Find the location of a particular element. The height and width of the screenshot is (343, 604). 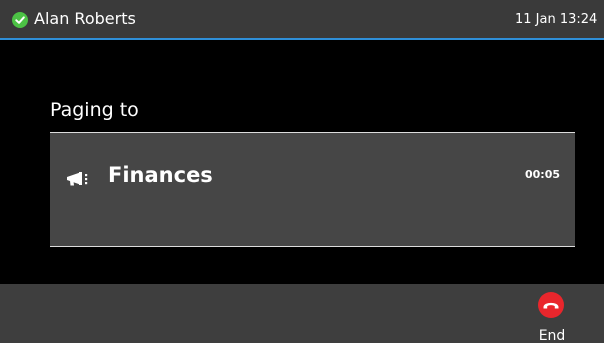

date-time: 11 Jan 13:24 is located at coordinates (556, 19).